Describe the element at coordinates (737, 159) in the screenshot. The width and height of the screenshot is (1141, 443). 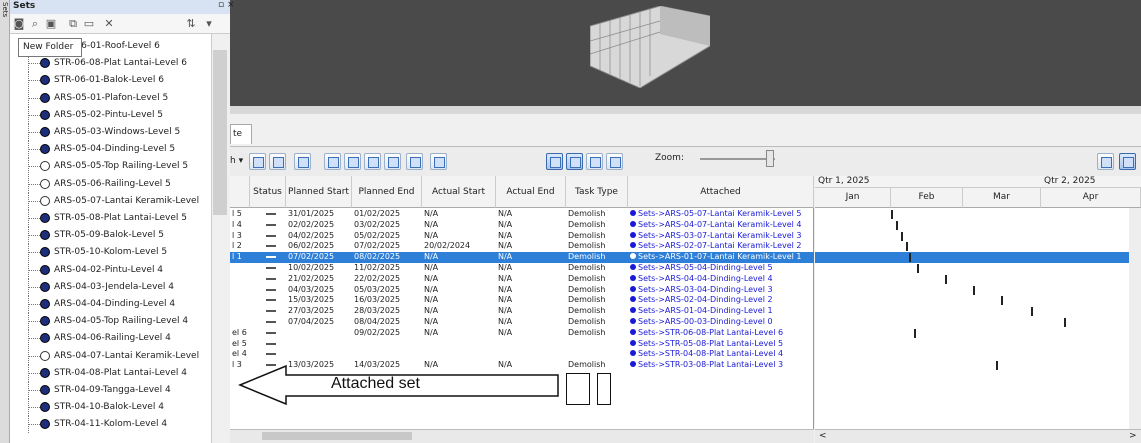
I see `zoom-slider-track` at that location.